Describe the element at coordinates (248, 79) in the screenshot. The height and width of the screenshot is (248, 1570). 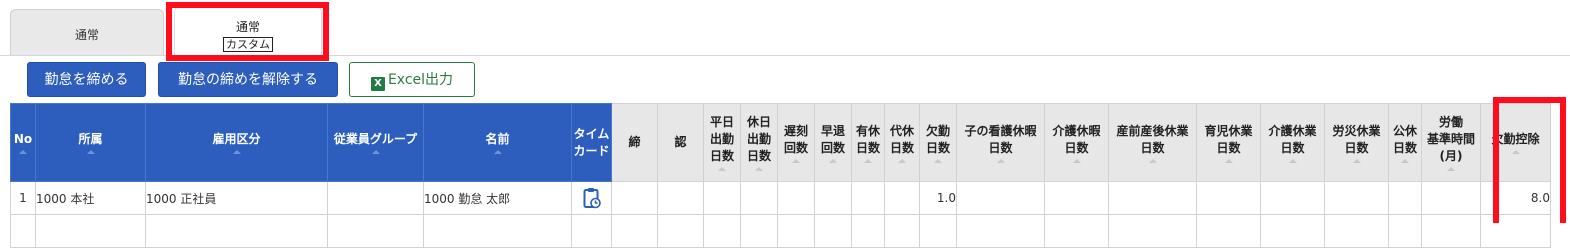
I see `release-close-button: 勤怠の締めを解除する` at that location.